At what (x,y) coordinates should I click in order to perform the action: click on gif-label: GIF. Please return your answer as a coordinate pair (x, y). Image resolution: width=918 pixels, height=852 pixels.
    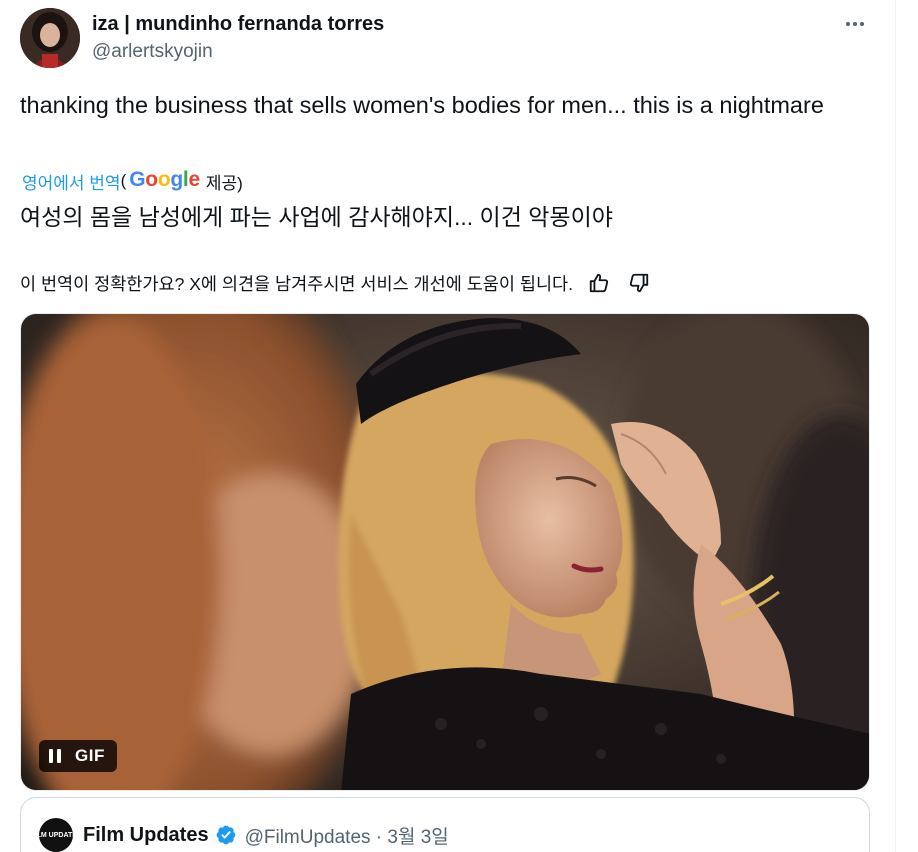
    Looking at the image, I should click on (90, 755).